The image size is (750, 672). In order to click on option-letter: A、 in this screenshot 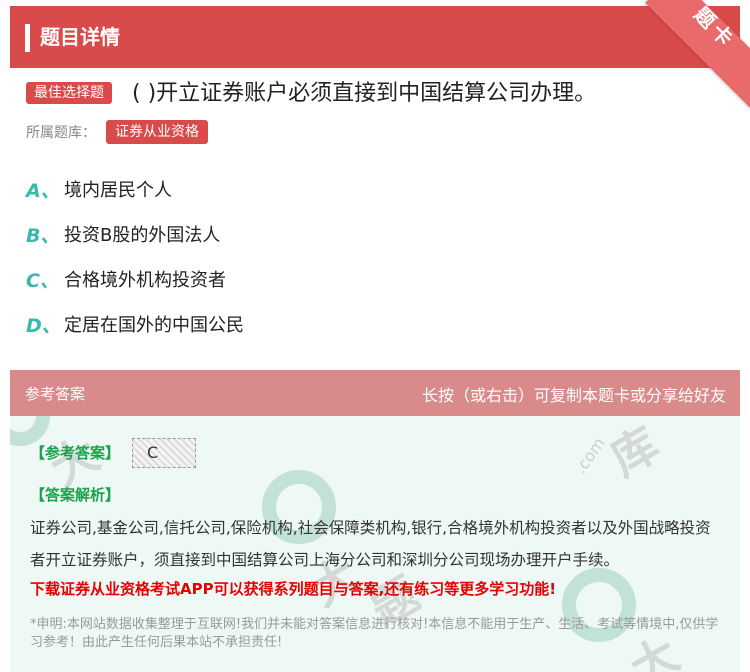, I will do `click(43, 191)`.